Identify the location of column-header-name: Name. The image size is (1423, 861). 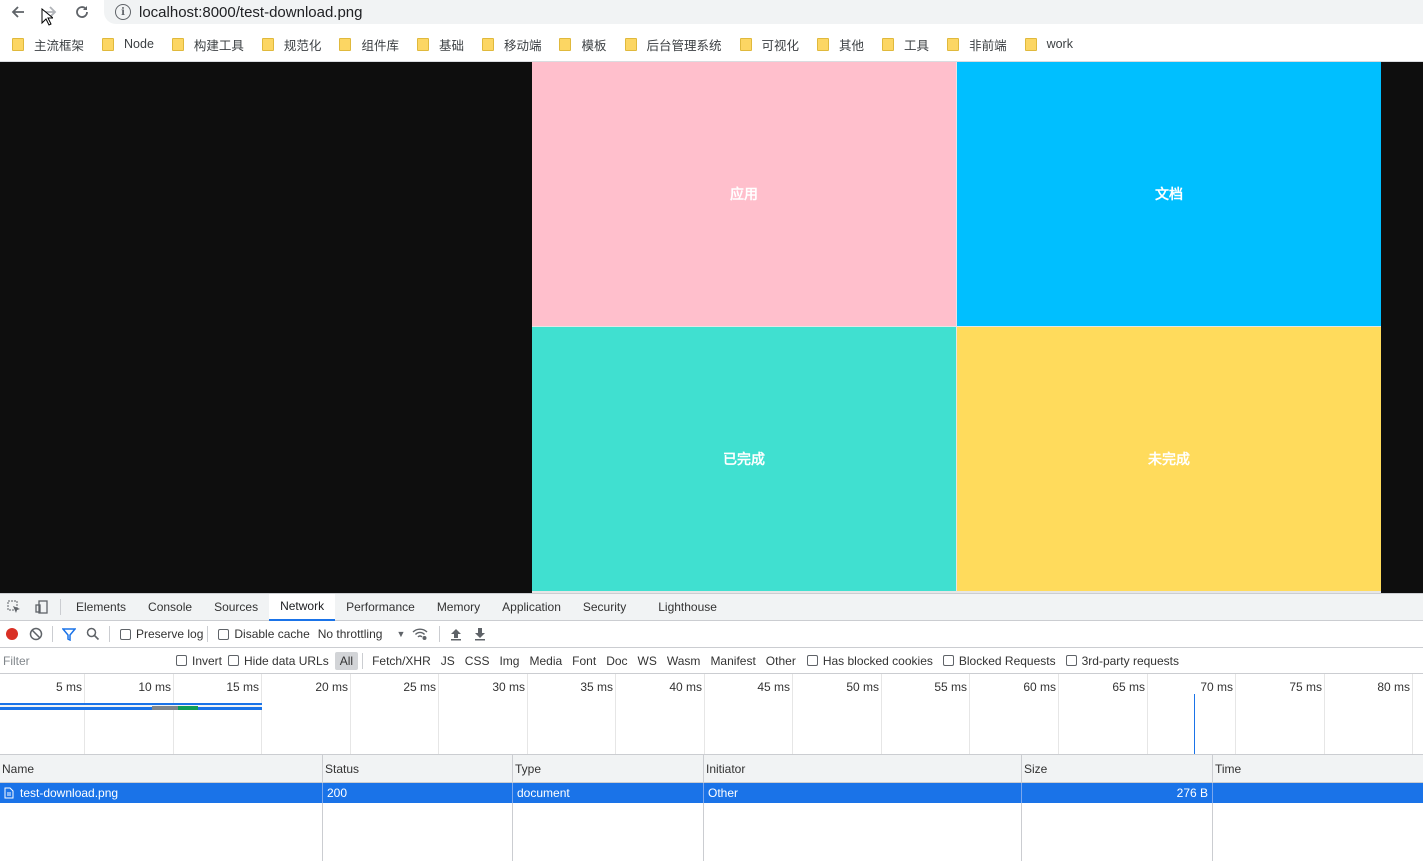
(161, 769).